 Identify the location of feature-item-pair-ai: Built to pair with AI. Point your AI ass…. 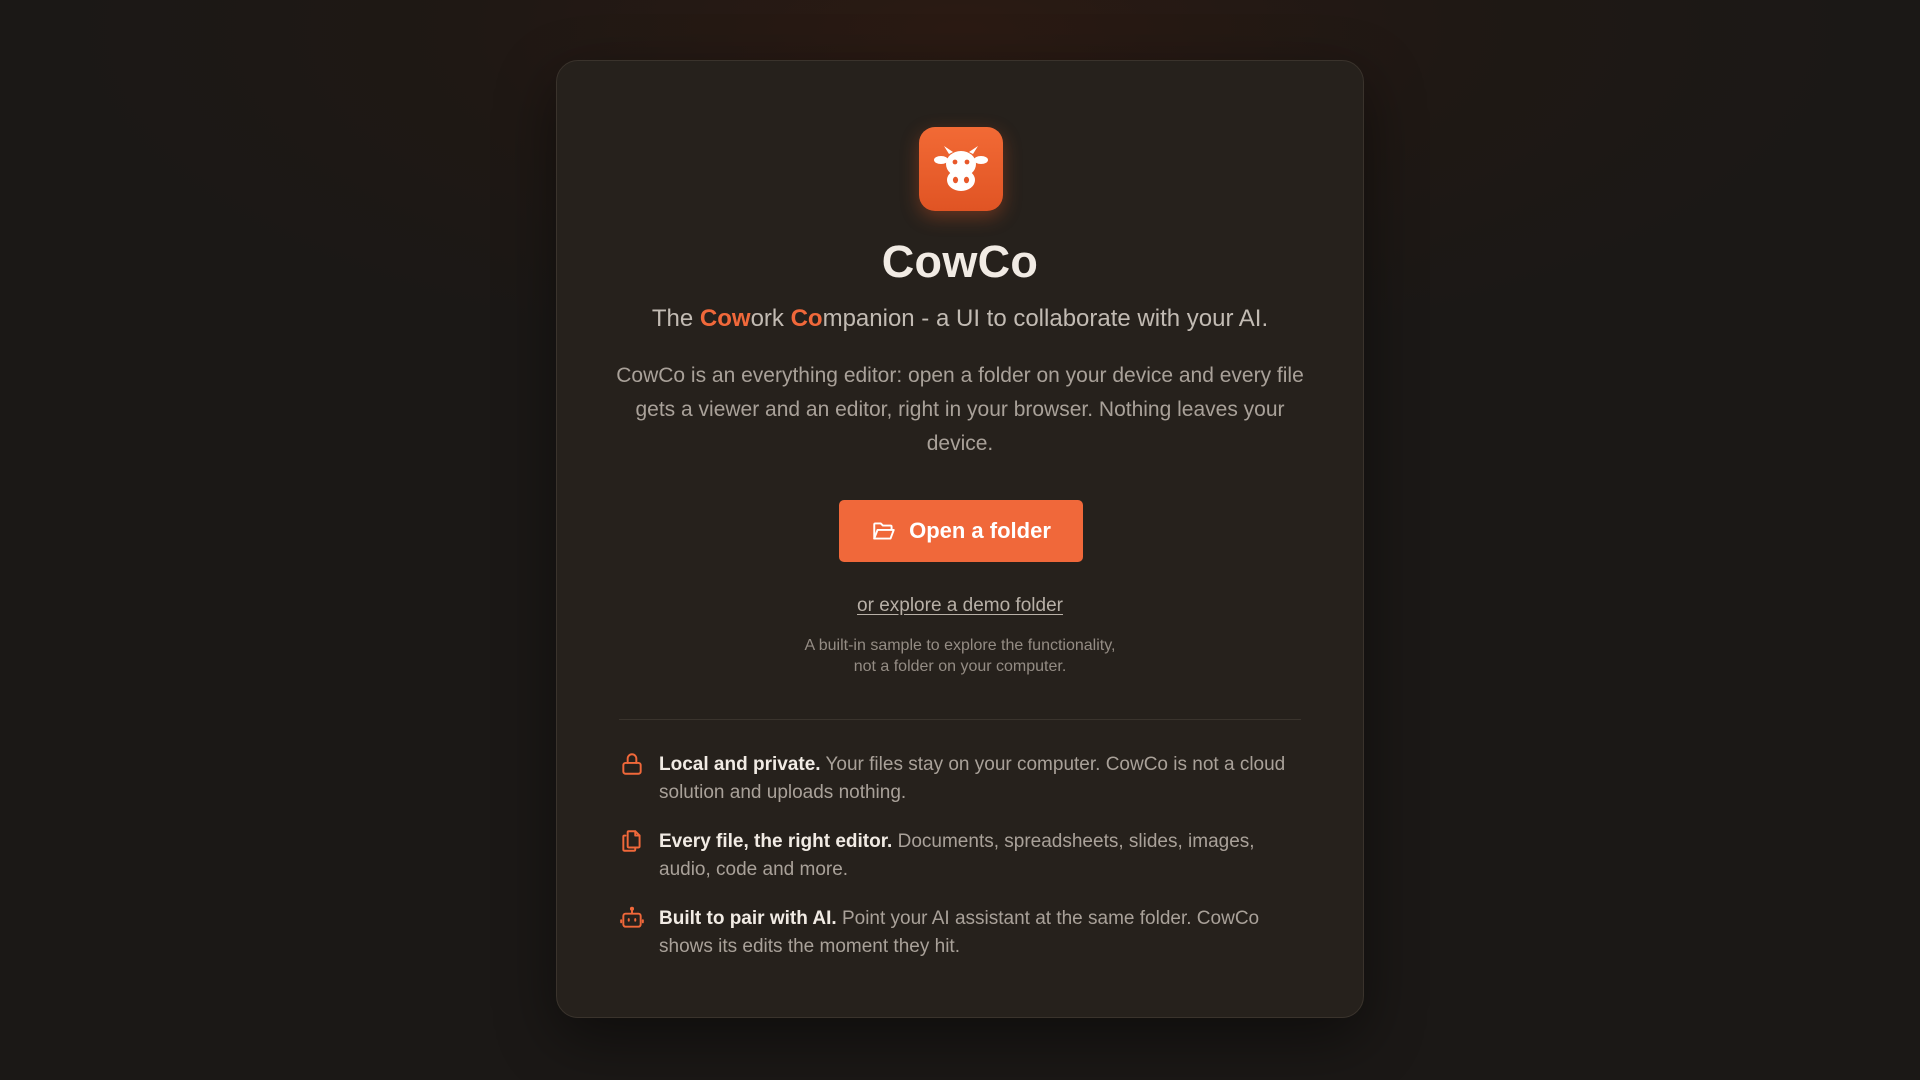
(961, 933).